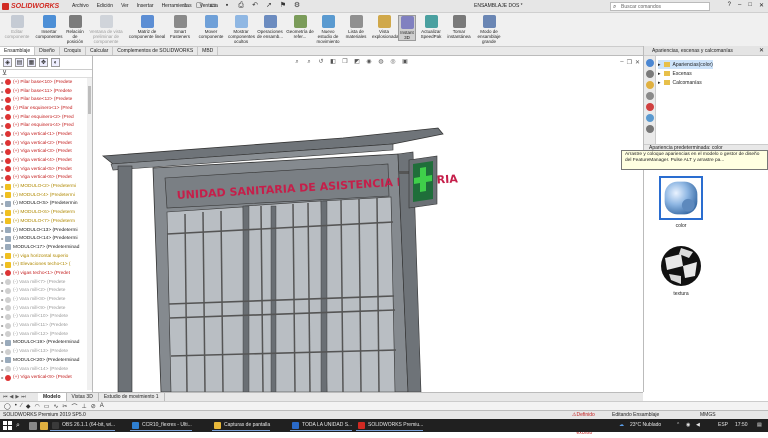 The width and height of the screenshot is (768, 438). Describe the element at coordinates (46, 204) in the screenshot. I see `tree-row: ▸ (-) MODULO<5> (Predetermin` at that location.